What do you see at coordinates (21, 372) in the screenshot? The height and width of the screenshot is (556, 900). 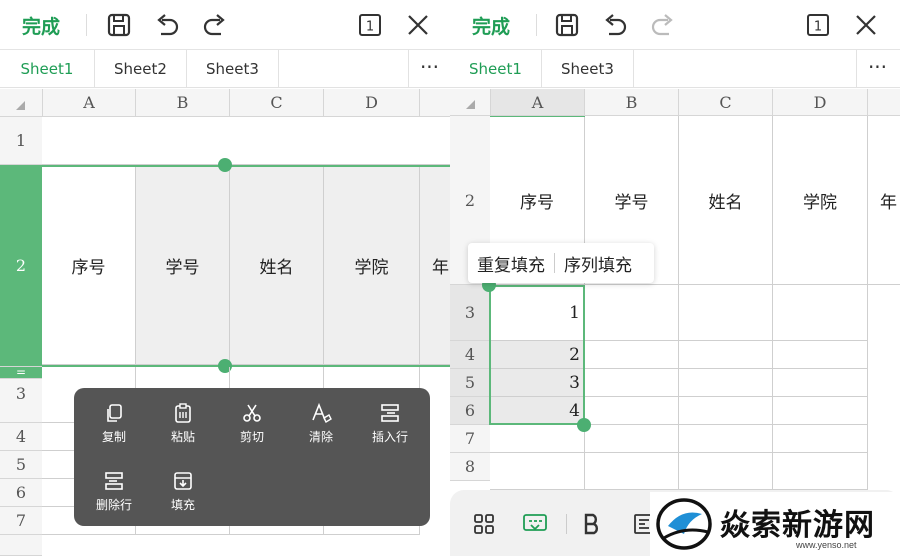 I see `row-resize-handle: =` at bounding box center [21, 372].